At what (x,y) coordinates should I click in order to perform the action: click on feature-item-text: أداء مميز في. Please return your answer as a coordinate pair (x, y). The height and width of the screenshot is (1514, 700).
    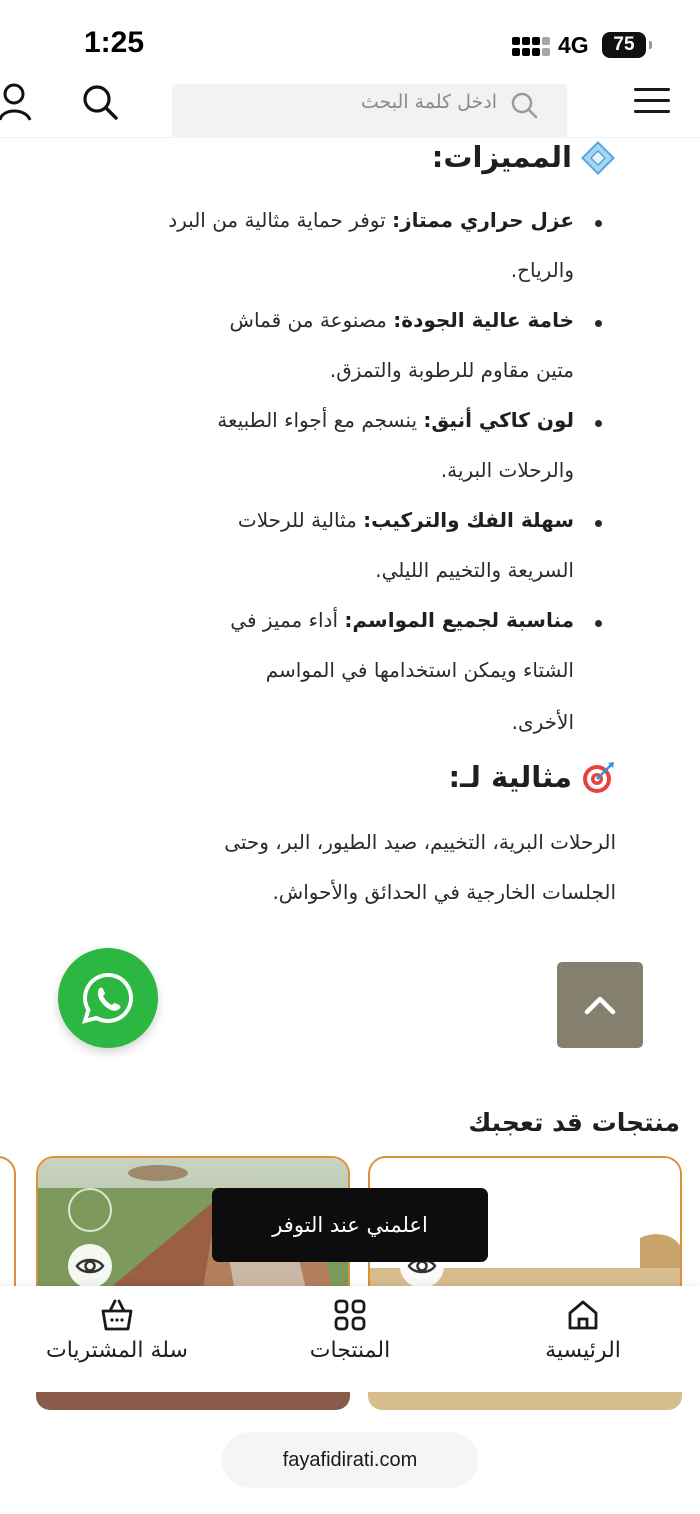
    Looking at the image, I should click on (287, 620).